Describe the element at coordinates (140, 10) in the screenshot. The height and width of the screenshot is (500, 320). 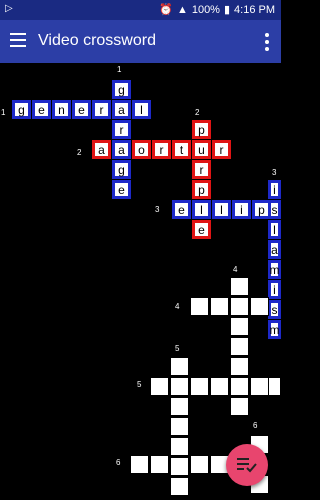
I see `status-bar: ▷ ⏰ ▲ 100% ▮ 4:16 PM` at that location.